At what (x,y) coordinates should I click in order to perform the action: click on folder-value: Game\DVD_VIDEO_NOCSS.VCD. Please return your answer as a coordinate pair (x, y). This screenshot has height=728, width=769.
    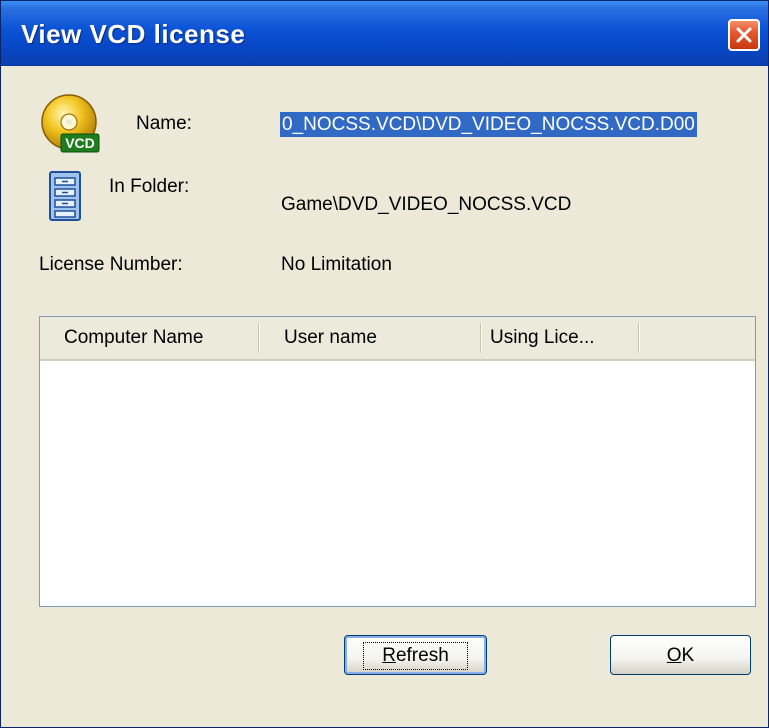
    Looking at the image, I should click on (426, 204).